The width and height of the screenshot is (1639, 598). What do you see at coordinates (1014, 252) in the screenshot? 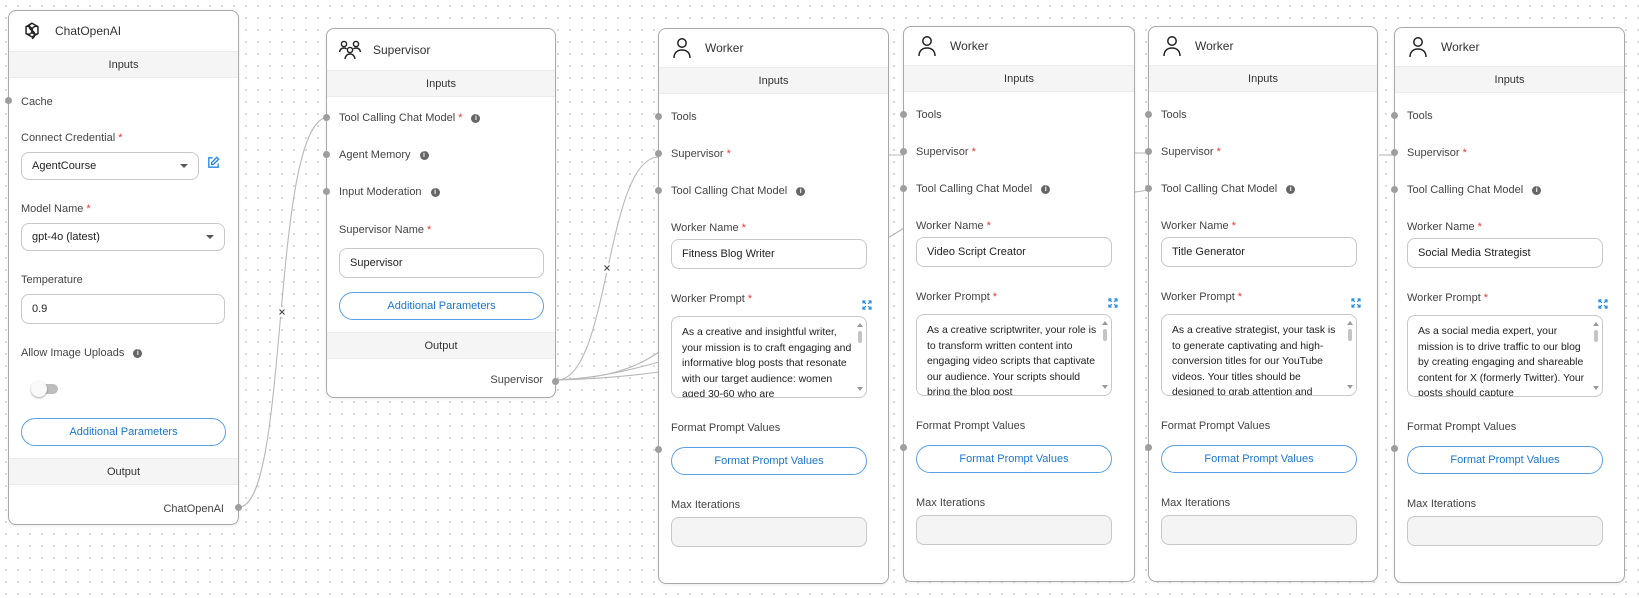
I see `worker-name-input: Video Script Creator` at bounding box center [1014, 252].